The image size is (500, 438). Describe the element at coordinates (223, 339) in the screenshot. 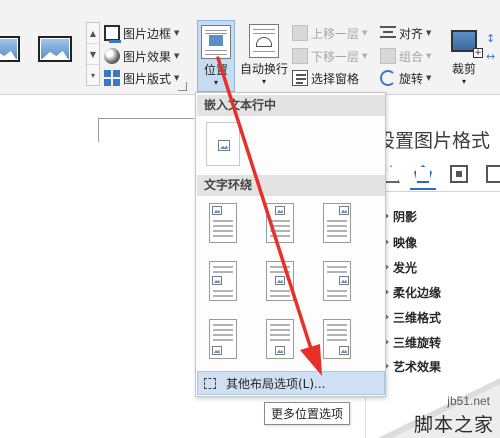

I see `position-option-bottom-left` at that location.